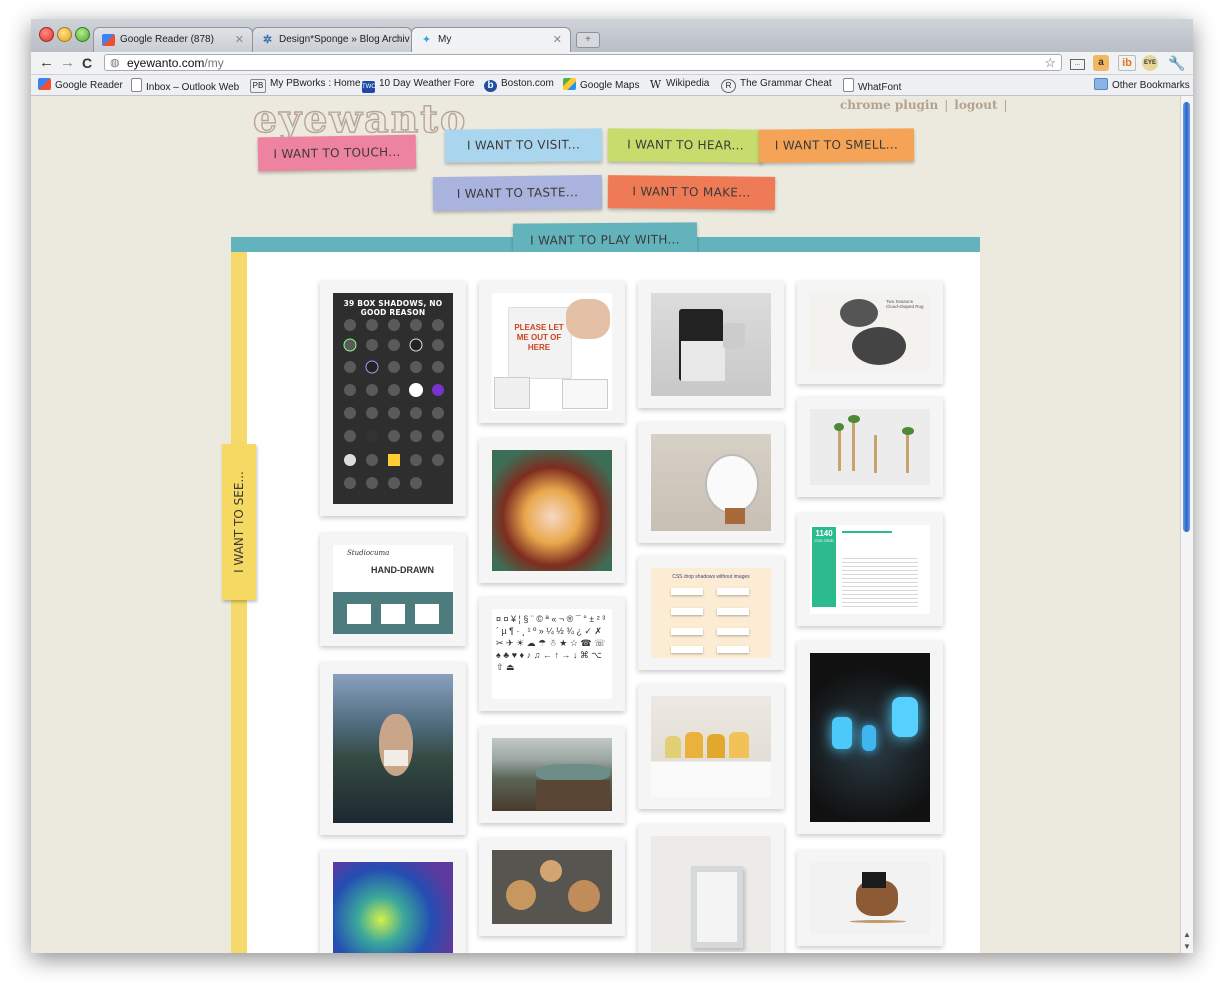 The width and height of the screenshot is (1224, 998). What do you see at coordinates (905, 304) in the screenshot?
I see `card-caption: Two Seasons Cloud-shaped Rug` at bounding box center [905, 304].